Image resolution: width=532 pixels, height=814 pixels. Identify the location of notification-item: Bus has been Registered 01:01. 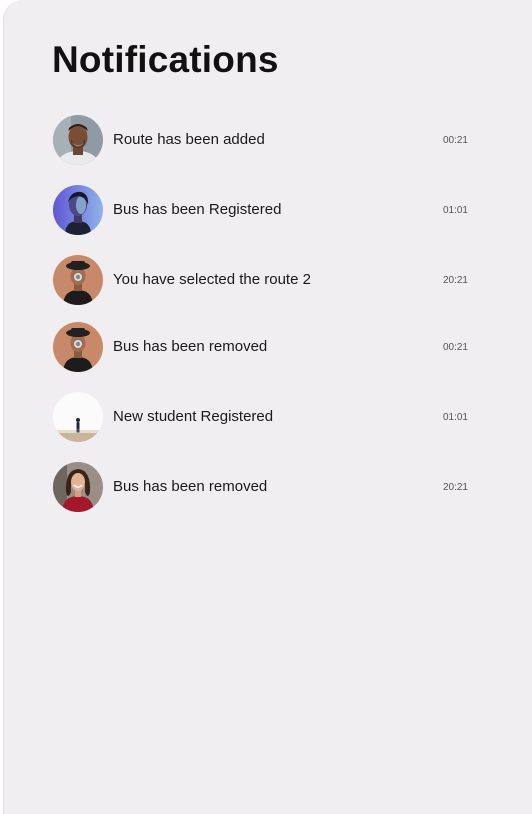
(263, 210).